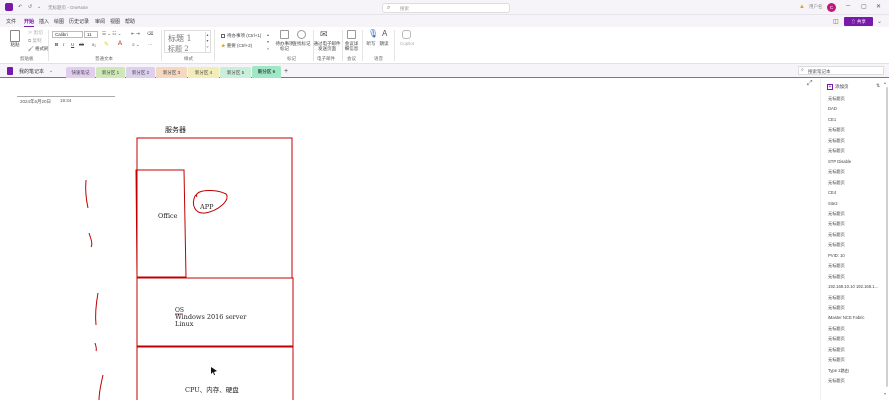 The width and height of the screenshot is (889, 400). What do you see at coordinates (207, 42) in the screenshot?
I see `styles-scroll: ▴ ▾ ▿` at bounding box center [207, 42].